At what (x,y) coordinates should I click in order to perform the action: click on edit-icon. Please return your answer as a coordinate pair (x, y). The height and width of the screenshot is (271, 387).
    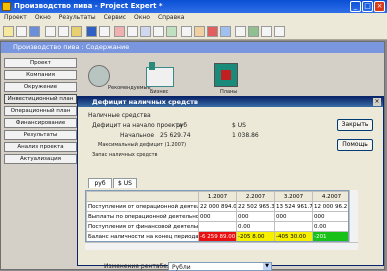
    Looking at the image, I should click on (132, 31).